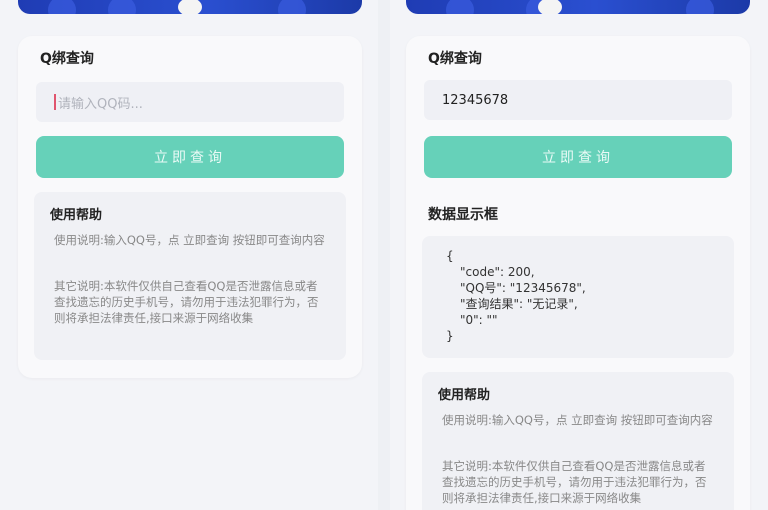  What do you see at coordinates (475, 100) in the screenshot?
I see `qq-input-value: 12345678` at bounding box center [475, 100].